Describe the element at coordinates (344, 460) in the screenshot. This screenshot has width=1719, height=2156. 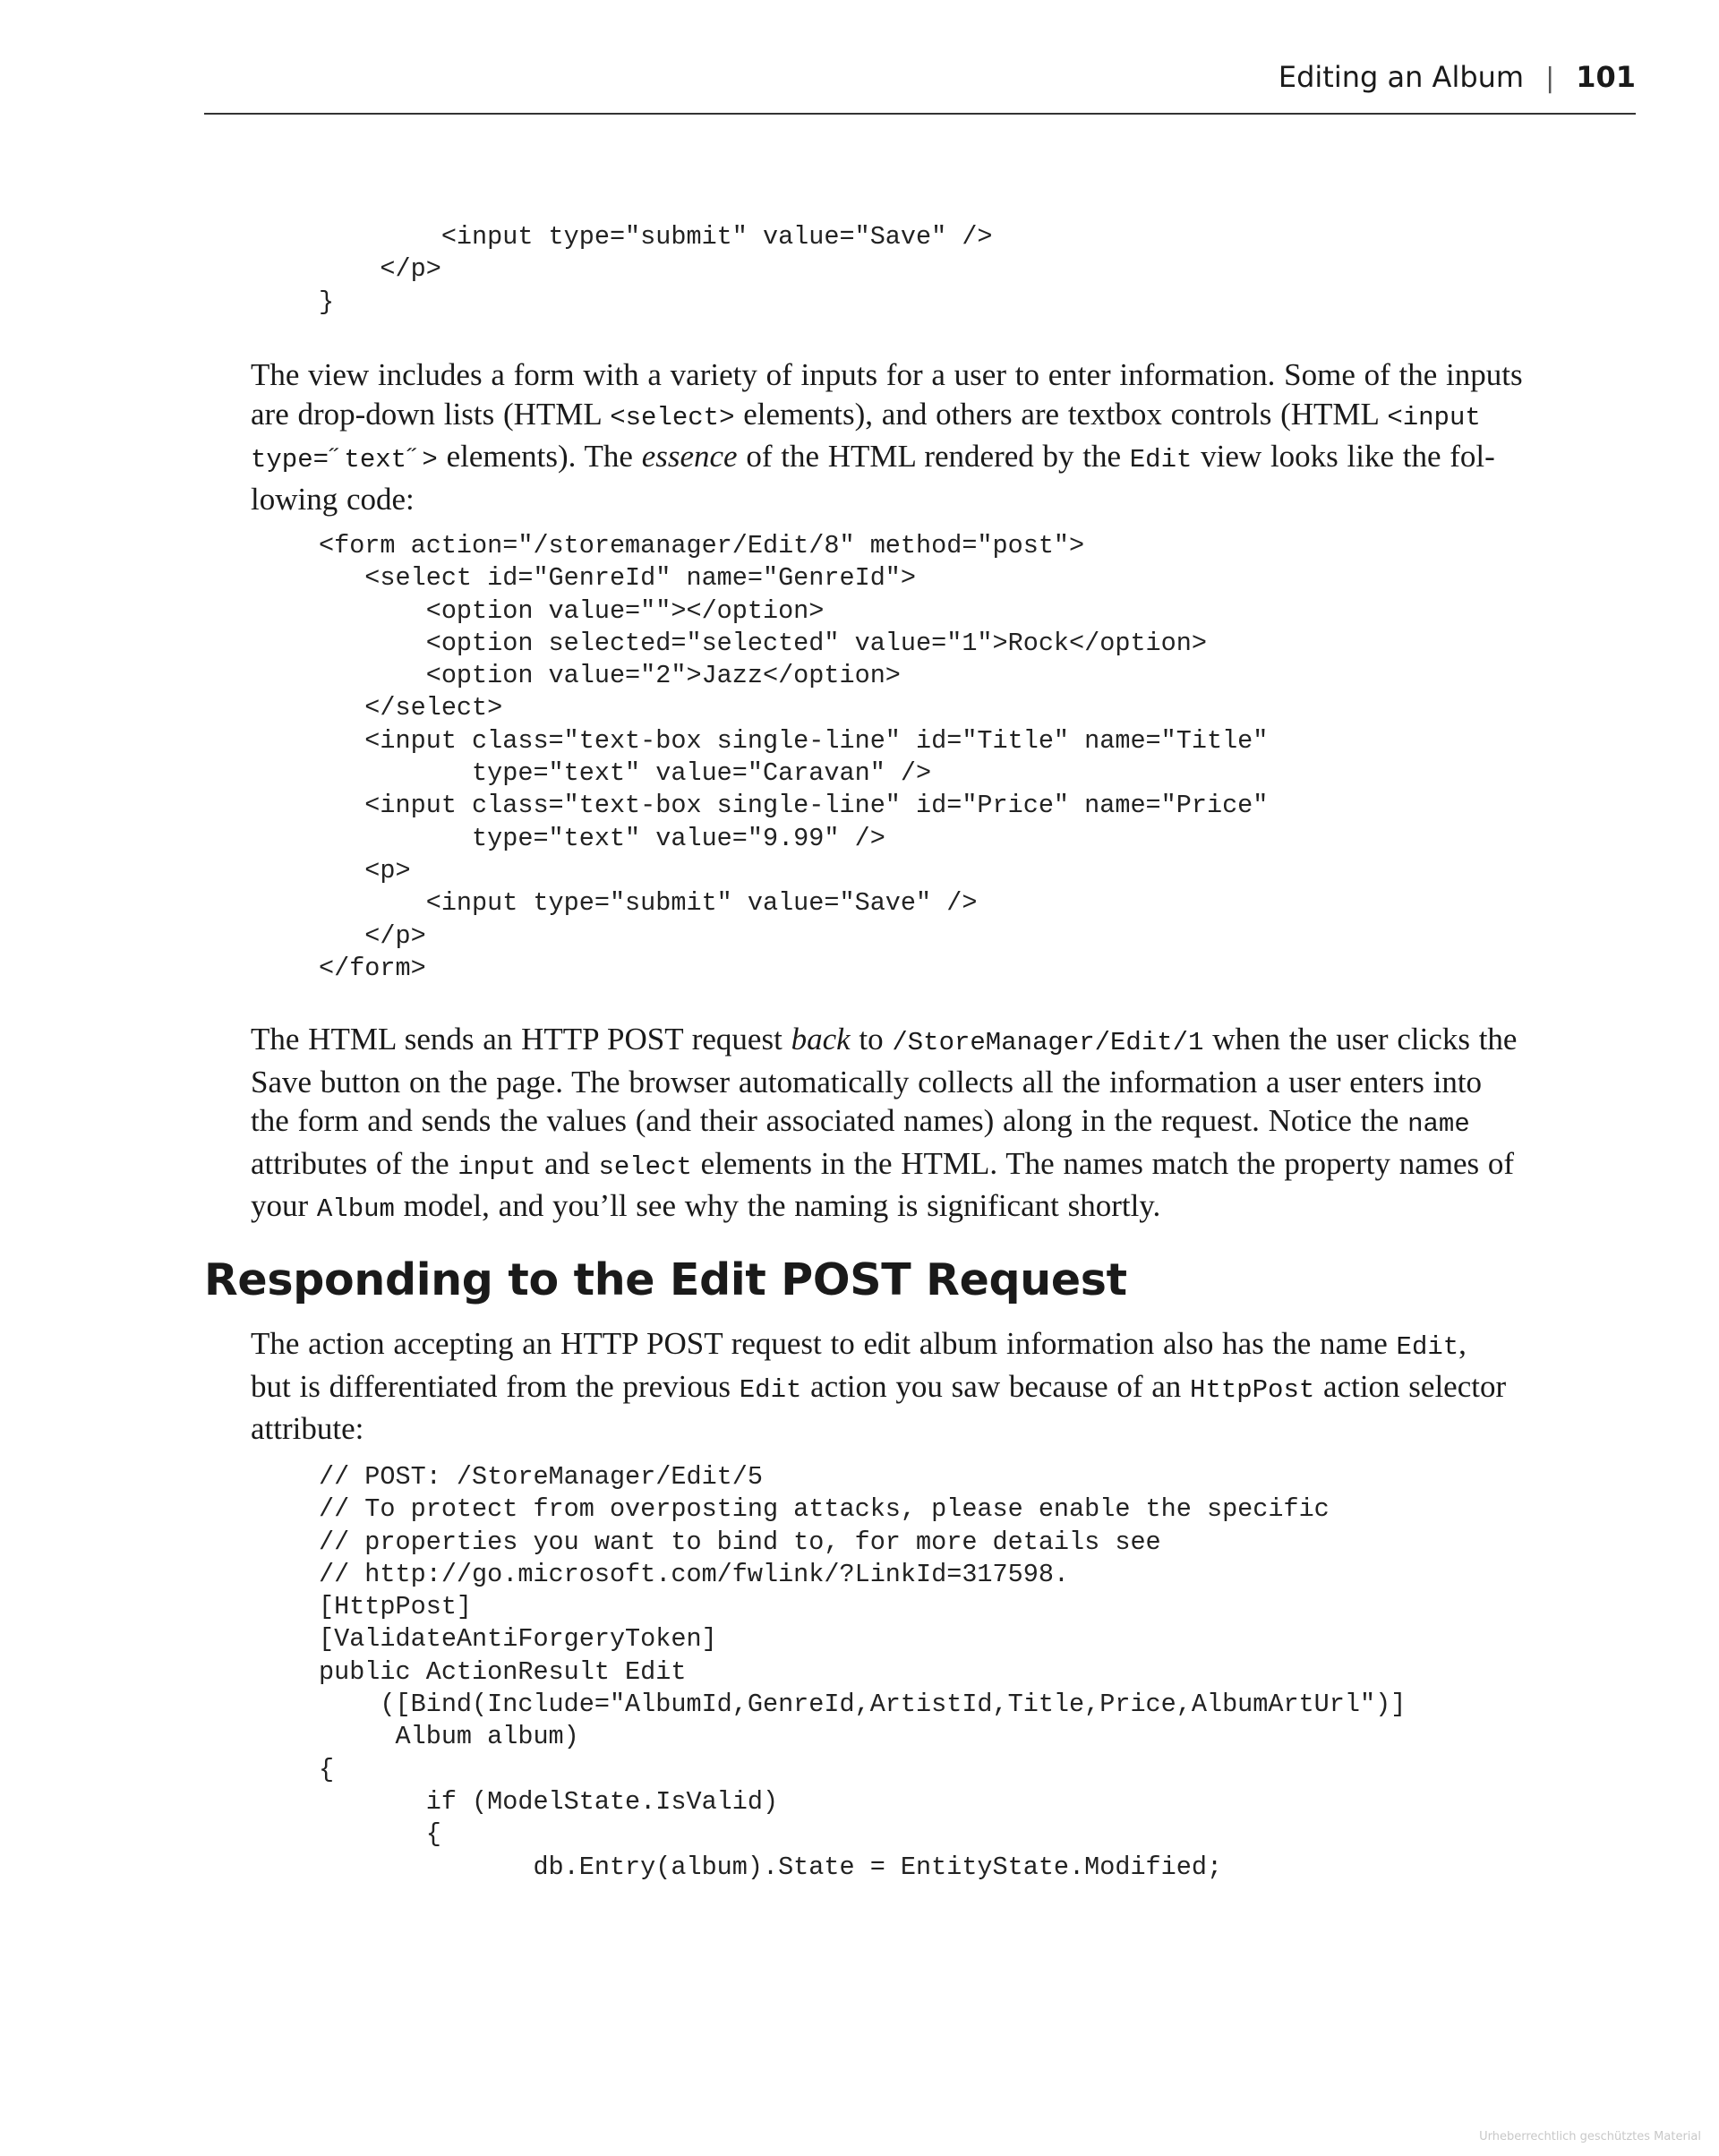
I see `inline-code: type=˝text˝>` at that location.